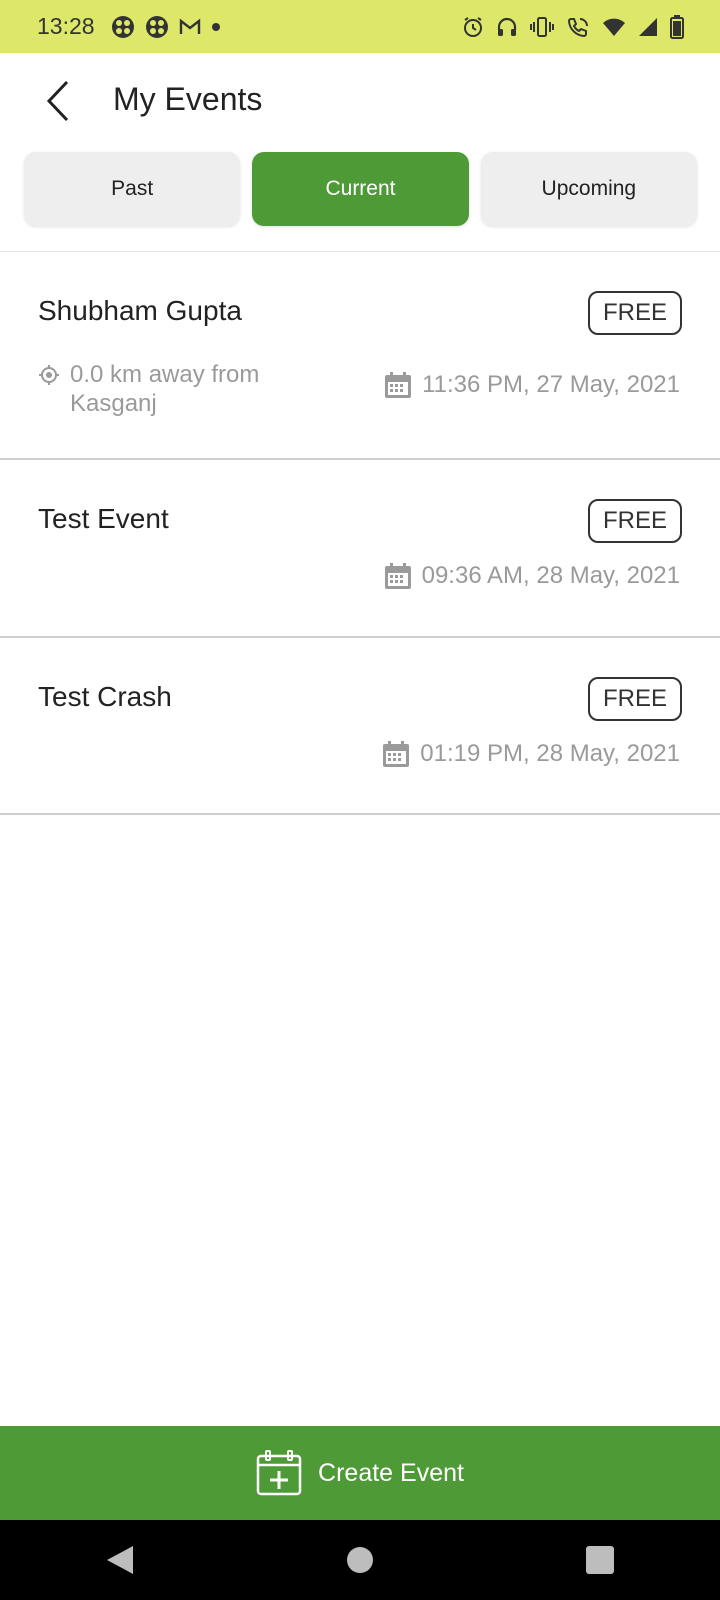 This screenshot has height=1600, width=720. I want to click on nav-home-icon, so click(360, 1560).